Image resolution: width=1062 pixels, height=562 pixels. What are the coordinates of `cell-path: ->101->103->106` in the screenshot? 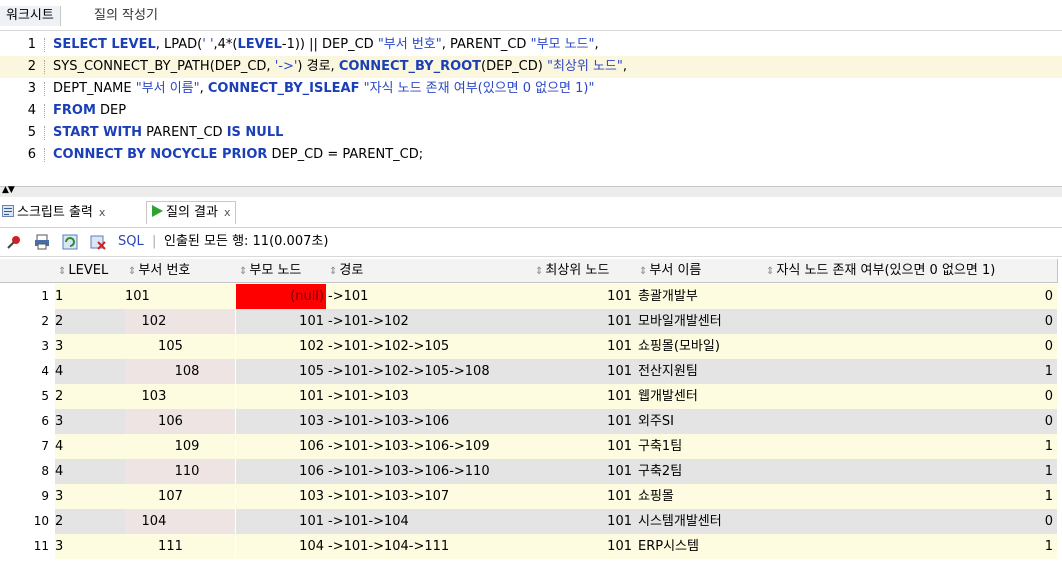 It's located at (429, 421).